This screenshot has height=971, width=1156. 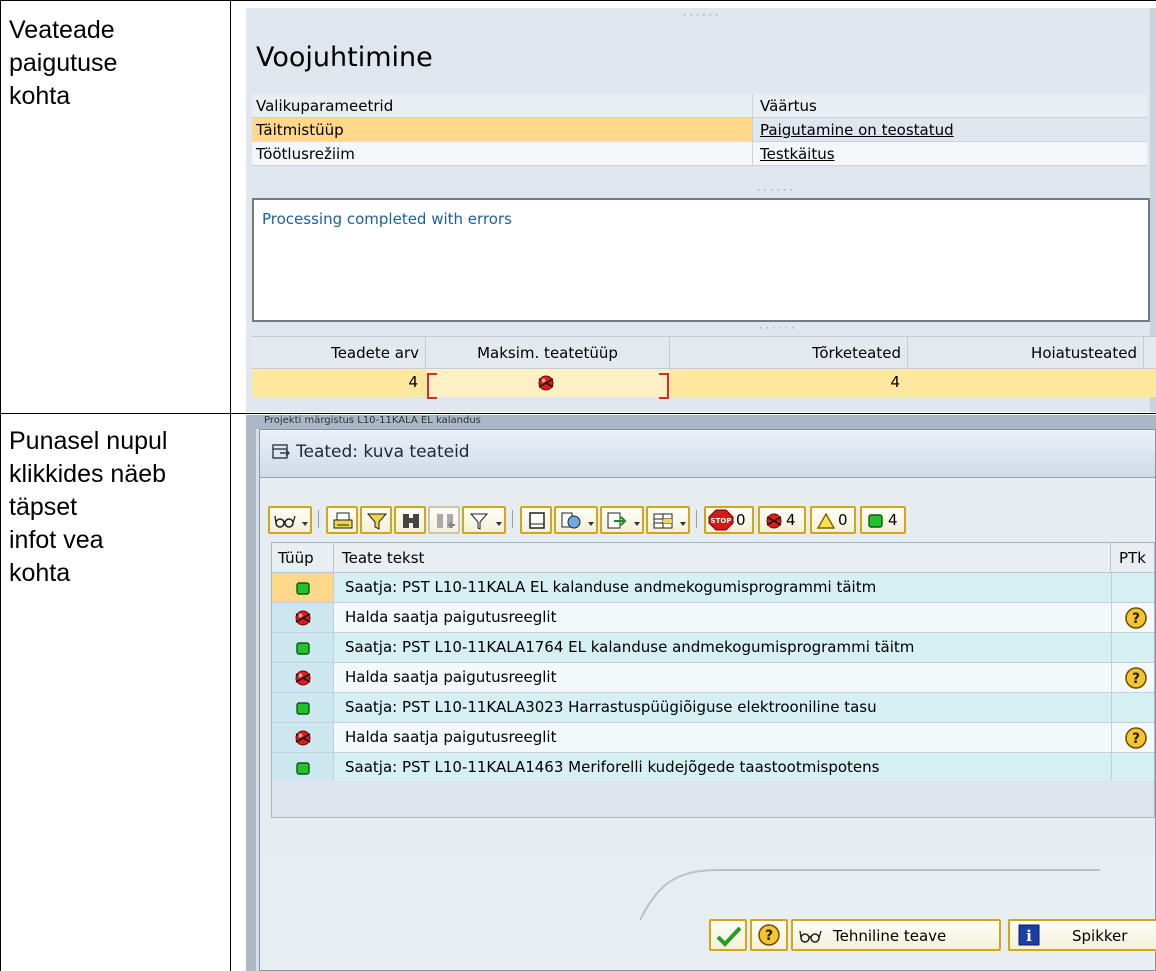 I want to click on stop-filter-button: STOP 0, so click(x=729, y=520).